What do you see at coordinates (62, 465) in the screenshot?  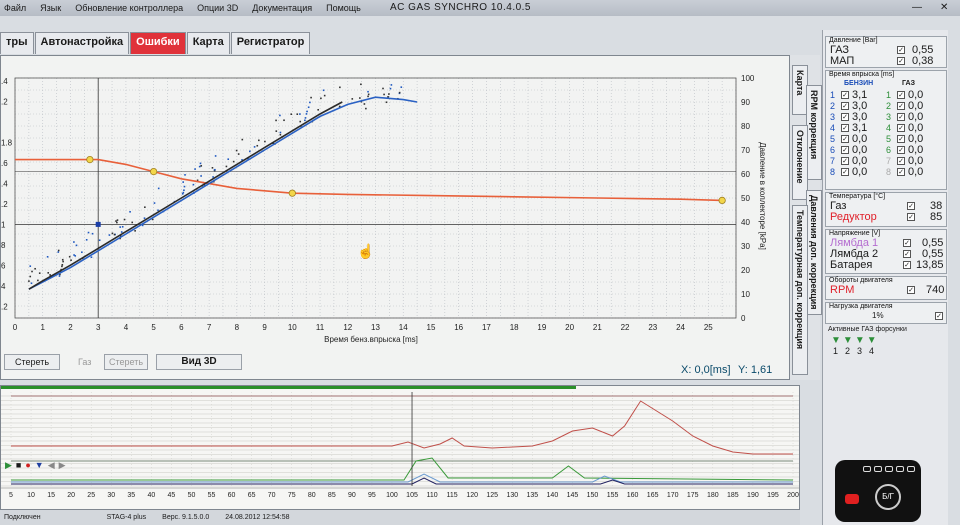 I see `next-icon: ▶` at bounding box center [62, 465].